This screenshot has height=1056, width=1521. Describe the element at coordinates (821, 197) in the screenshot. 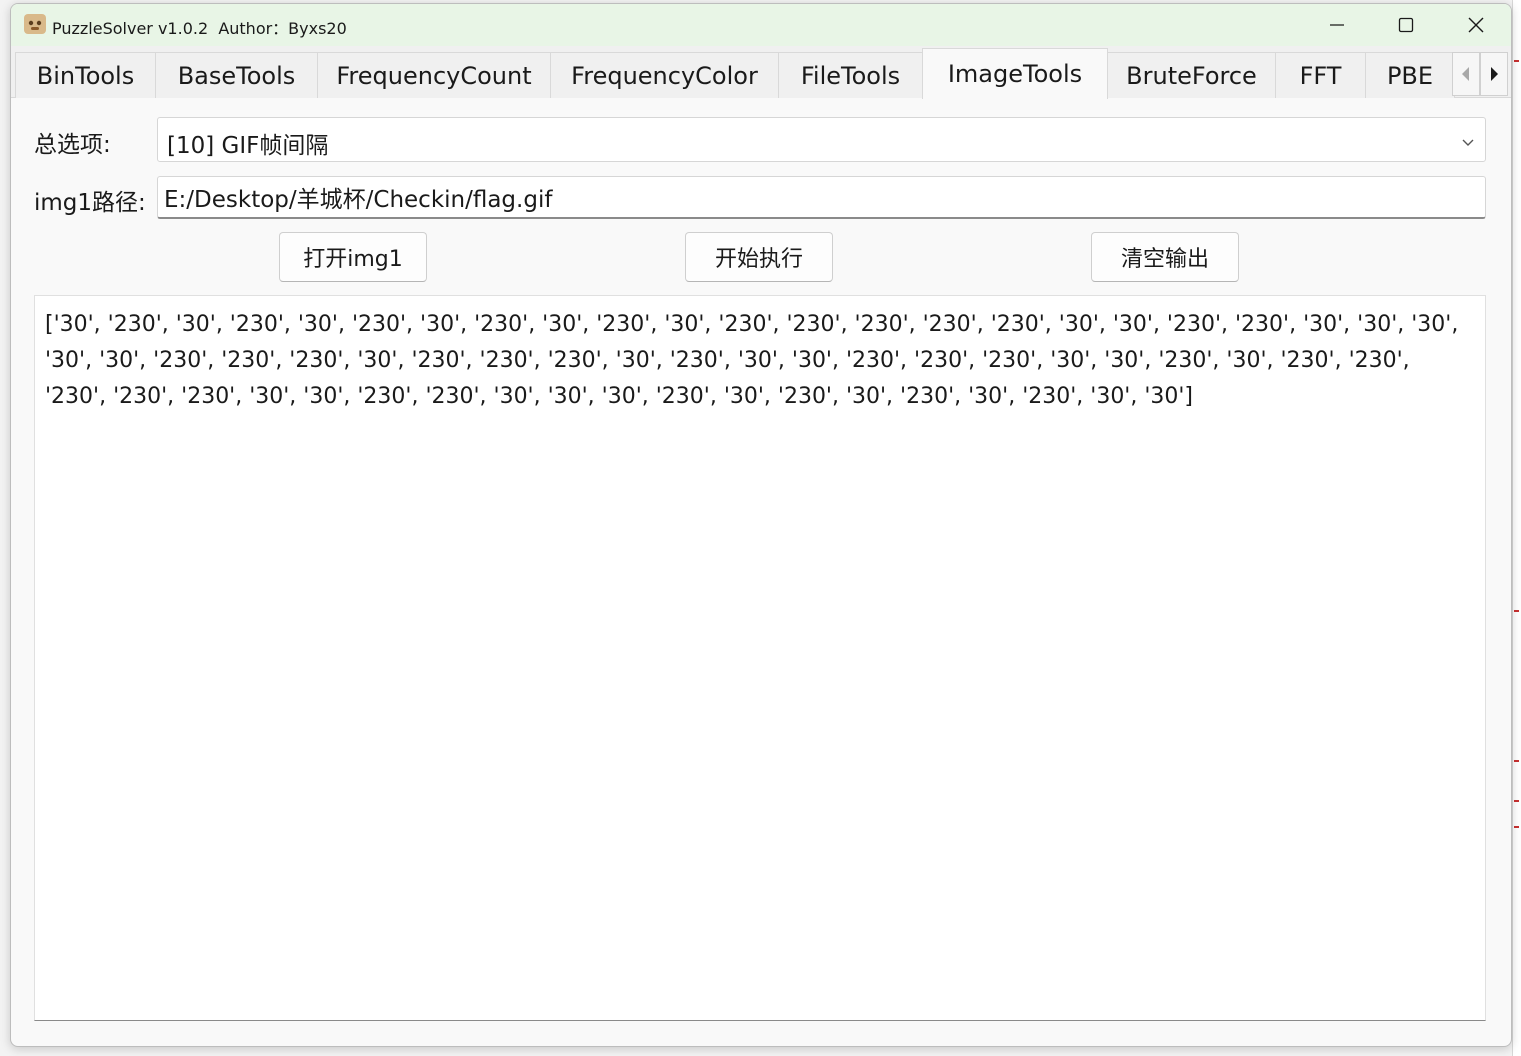

I see `img1-path-input` at that location.